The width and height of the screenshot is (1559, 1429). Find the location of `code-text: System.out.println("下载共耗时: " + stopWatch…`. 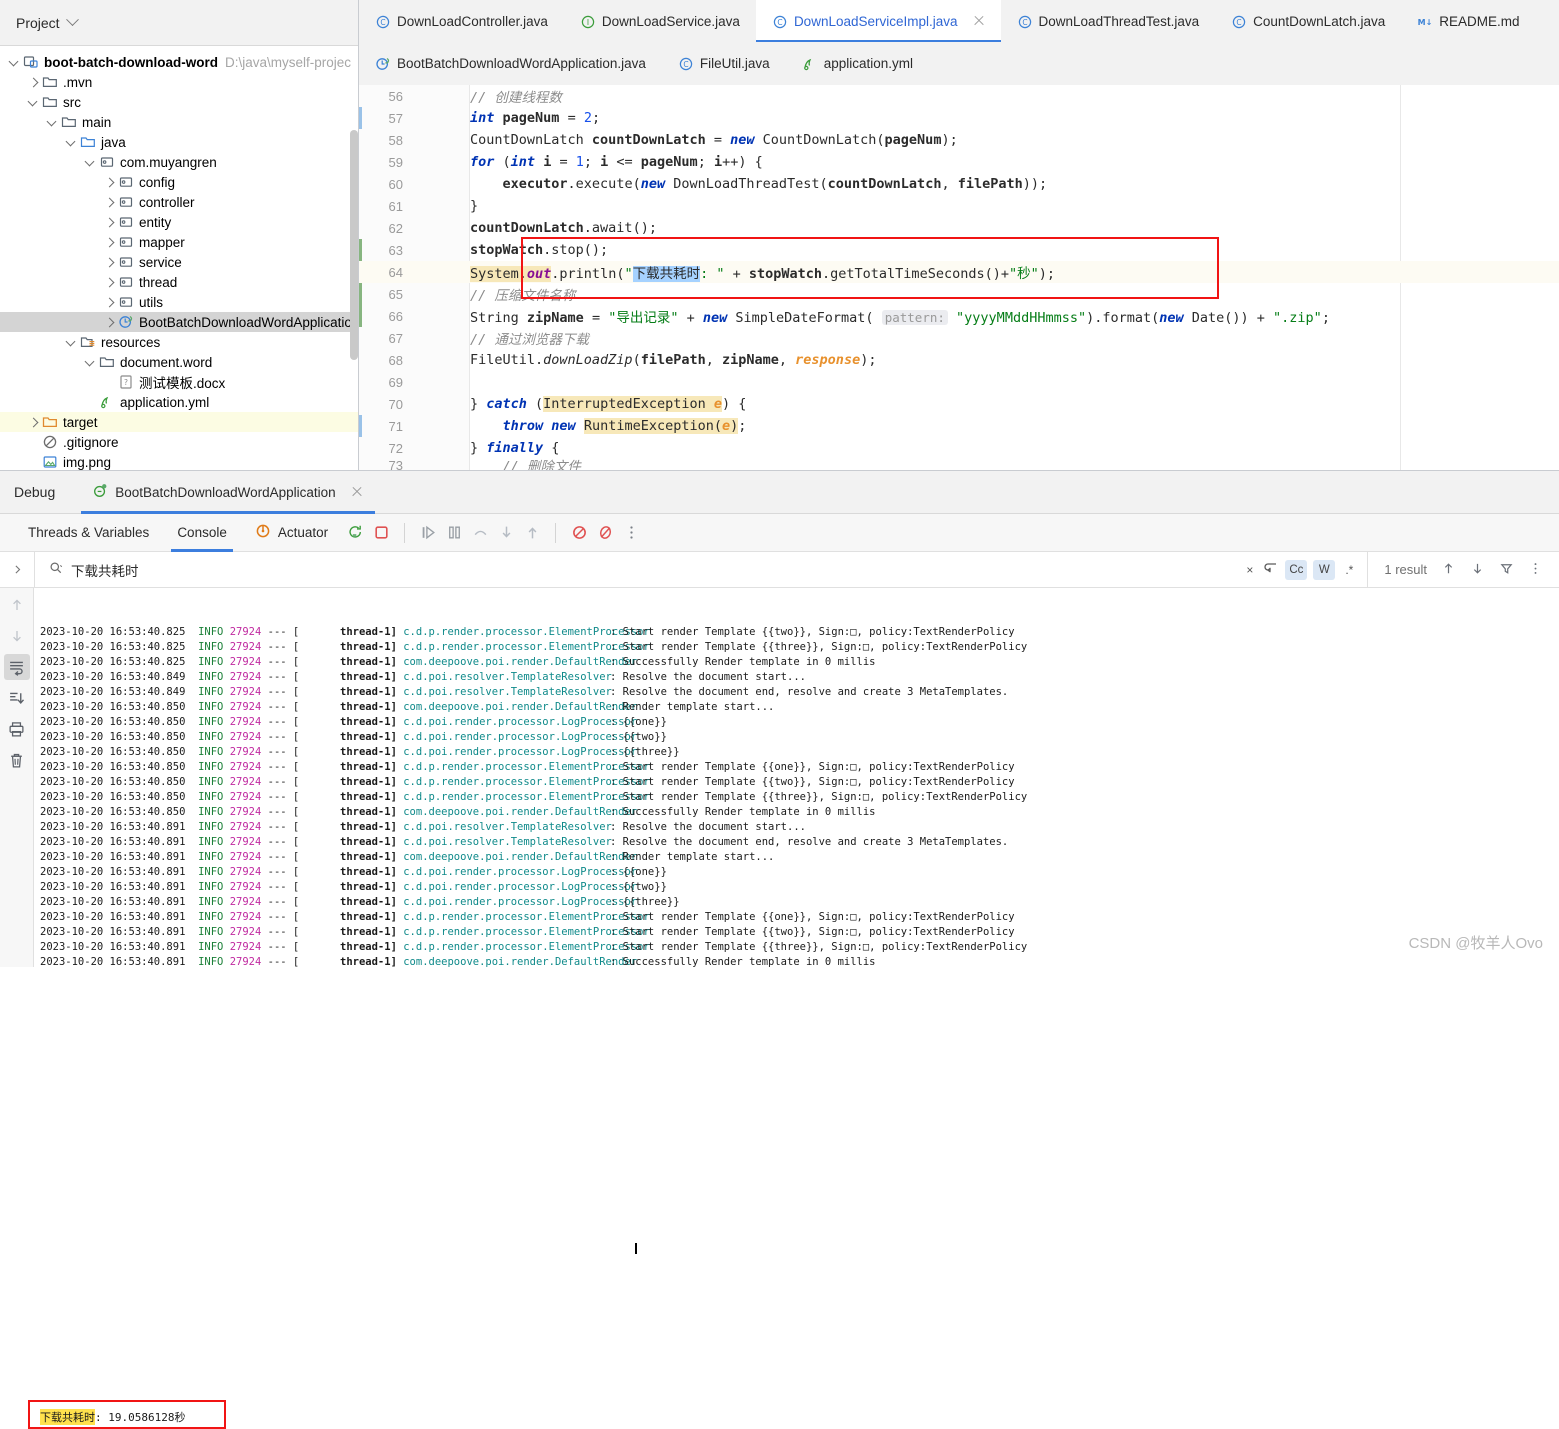

code-text: System.out.println("下载共耗时: " + stopWatch… is located at coordinates (1014, 272).